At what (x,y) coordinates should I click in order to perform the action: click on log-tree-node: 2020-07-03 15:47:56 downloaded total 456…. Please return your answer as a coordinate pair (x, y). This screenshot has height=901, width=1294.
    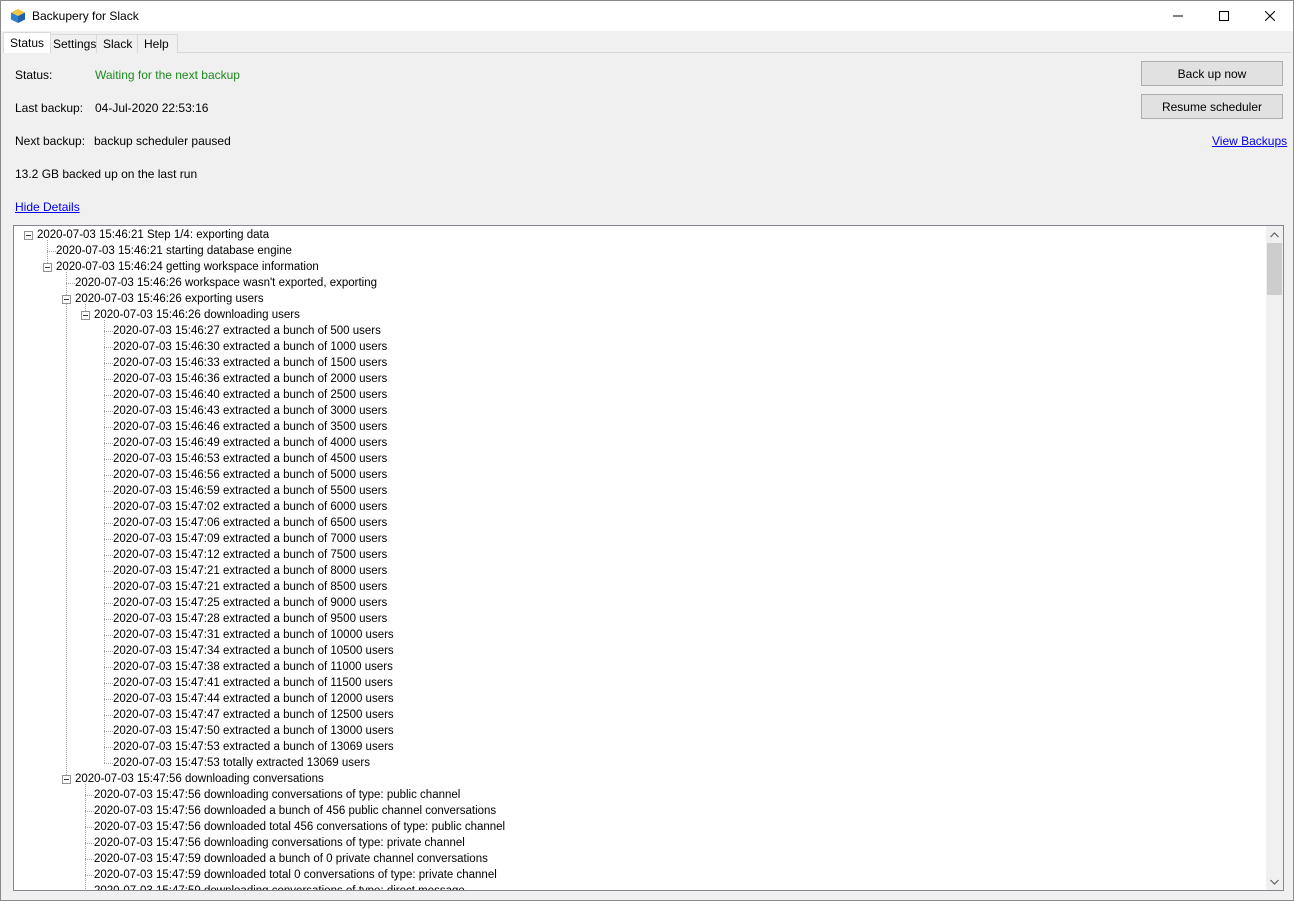
    Looking at the image, I should click on (299, 827).